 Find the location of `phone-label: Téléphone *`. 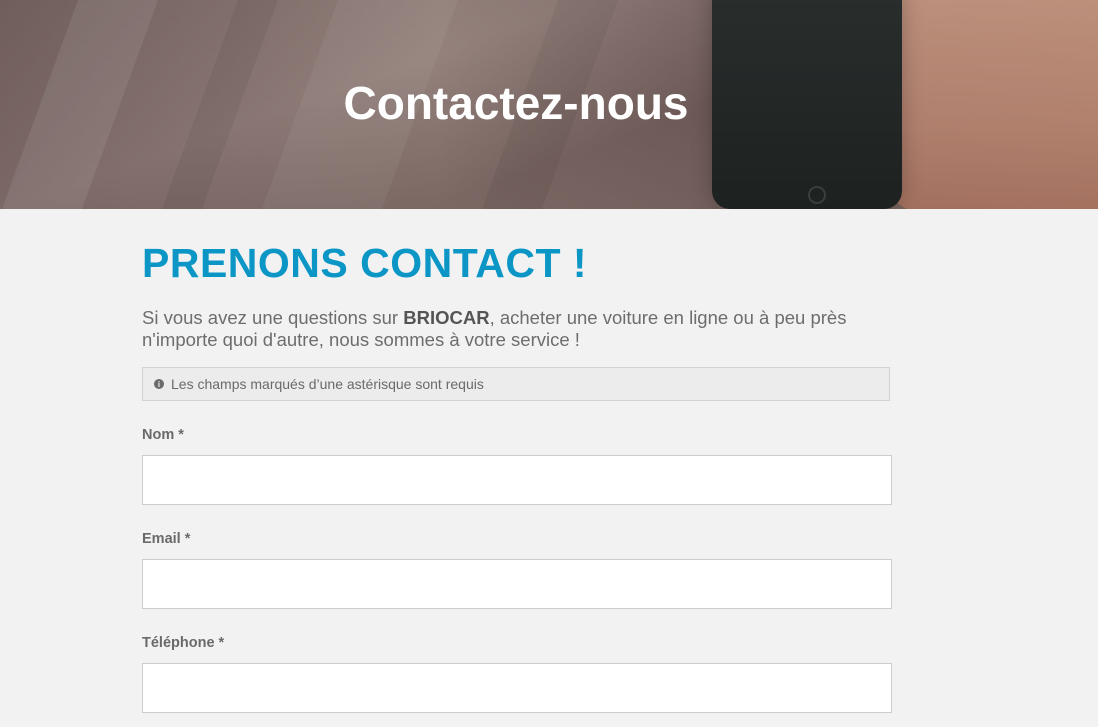

phone-label: Téléphone * is located at coordinates (183, 643).